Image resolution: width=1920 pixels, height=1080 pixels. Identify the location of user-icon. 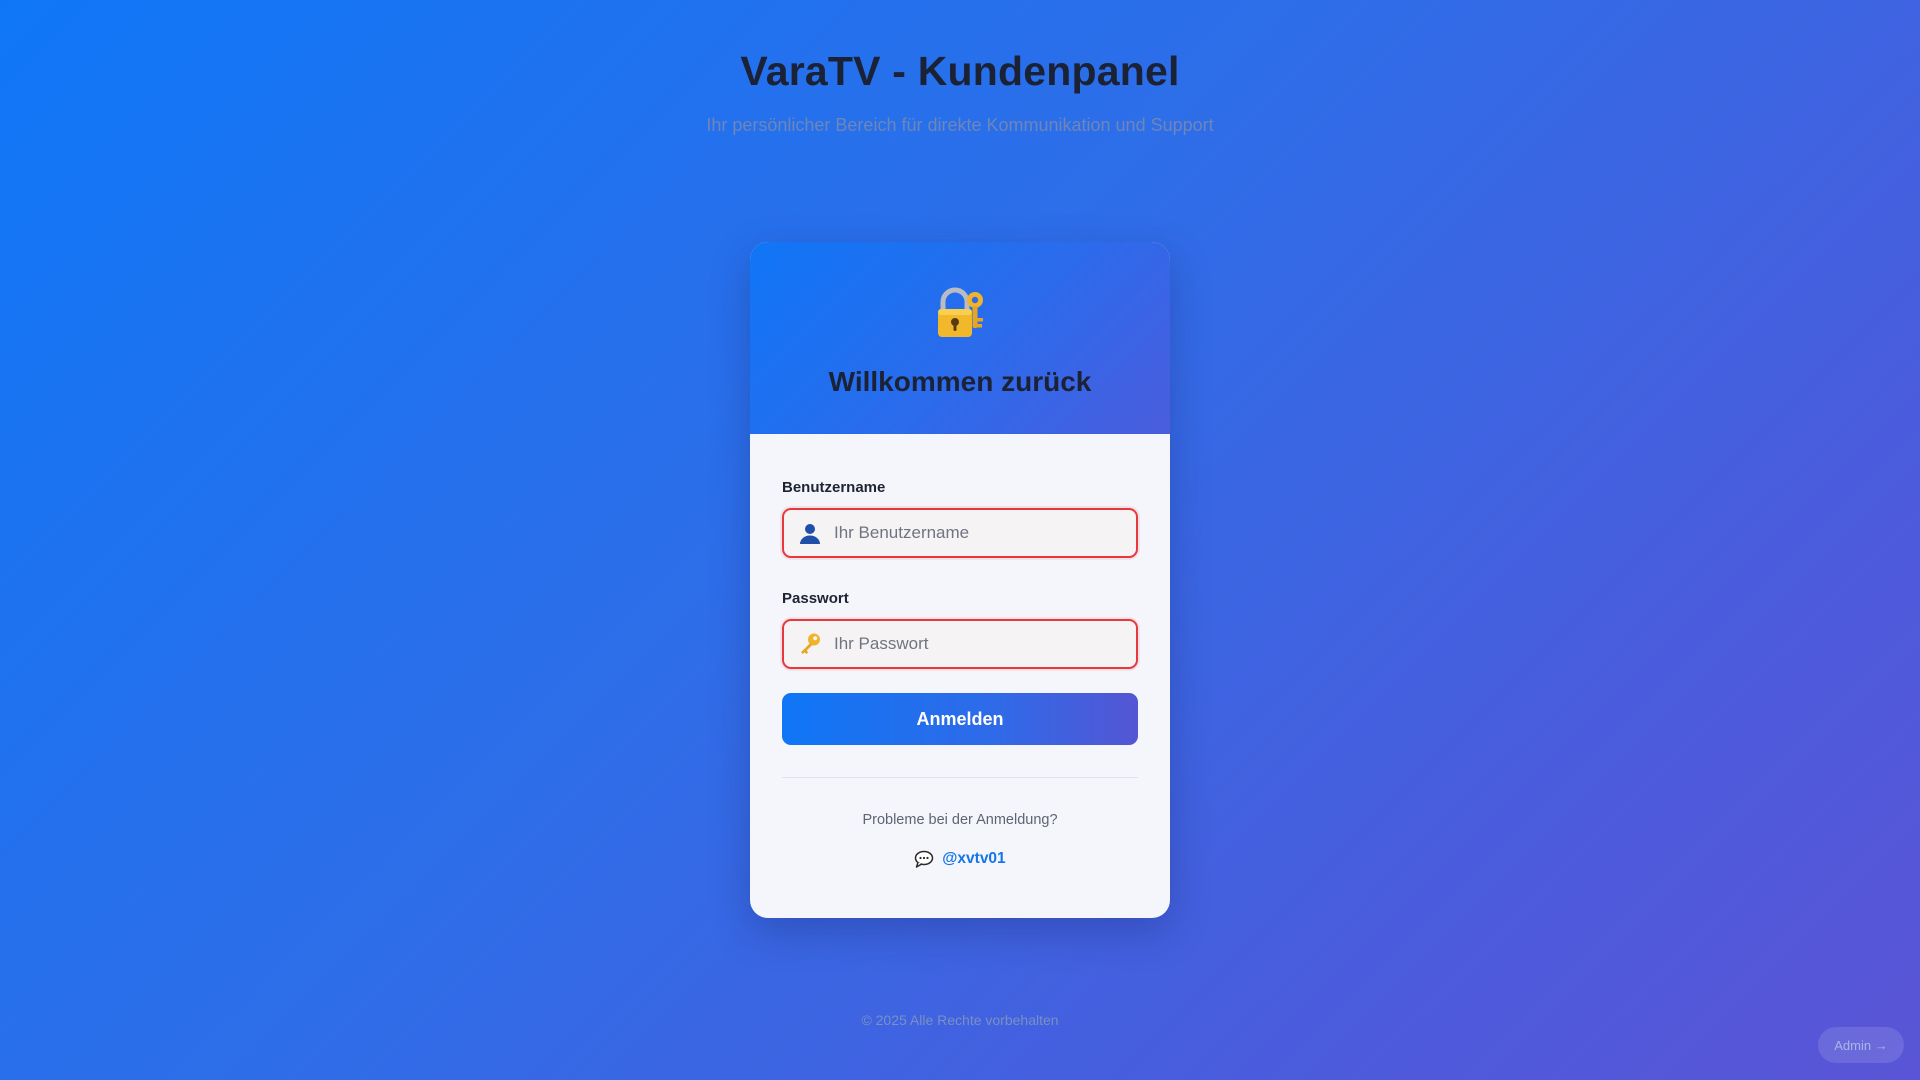
(810, 534).